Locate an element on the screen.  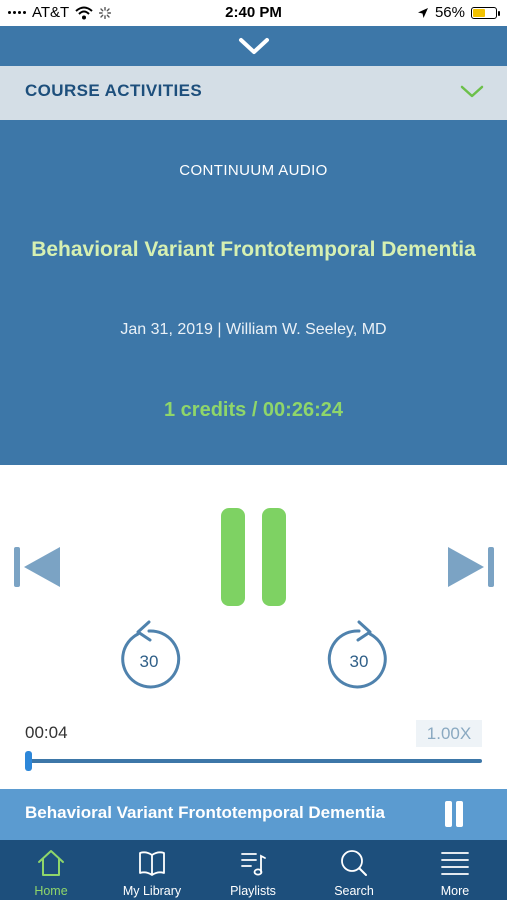
location-arrow-icon is located at coordinates (422, 12).